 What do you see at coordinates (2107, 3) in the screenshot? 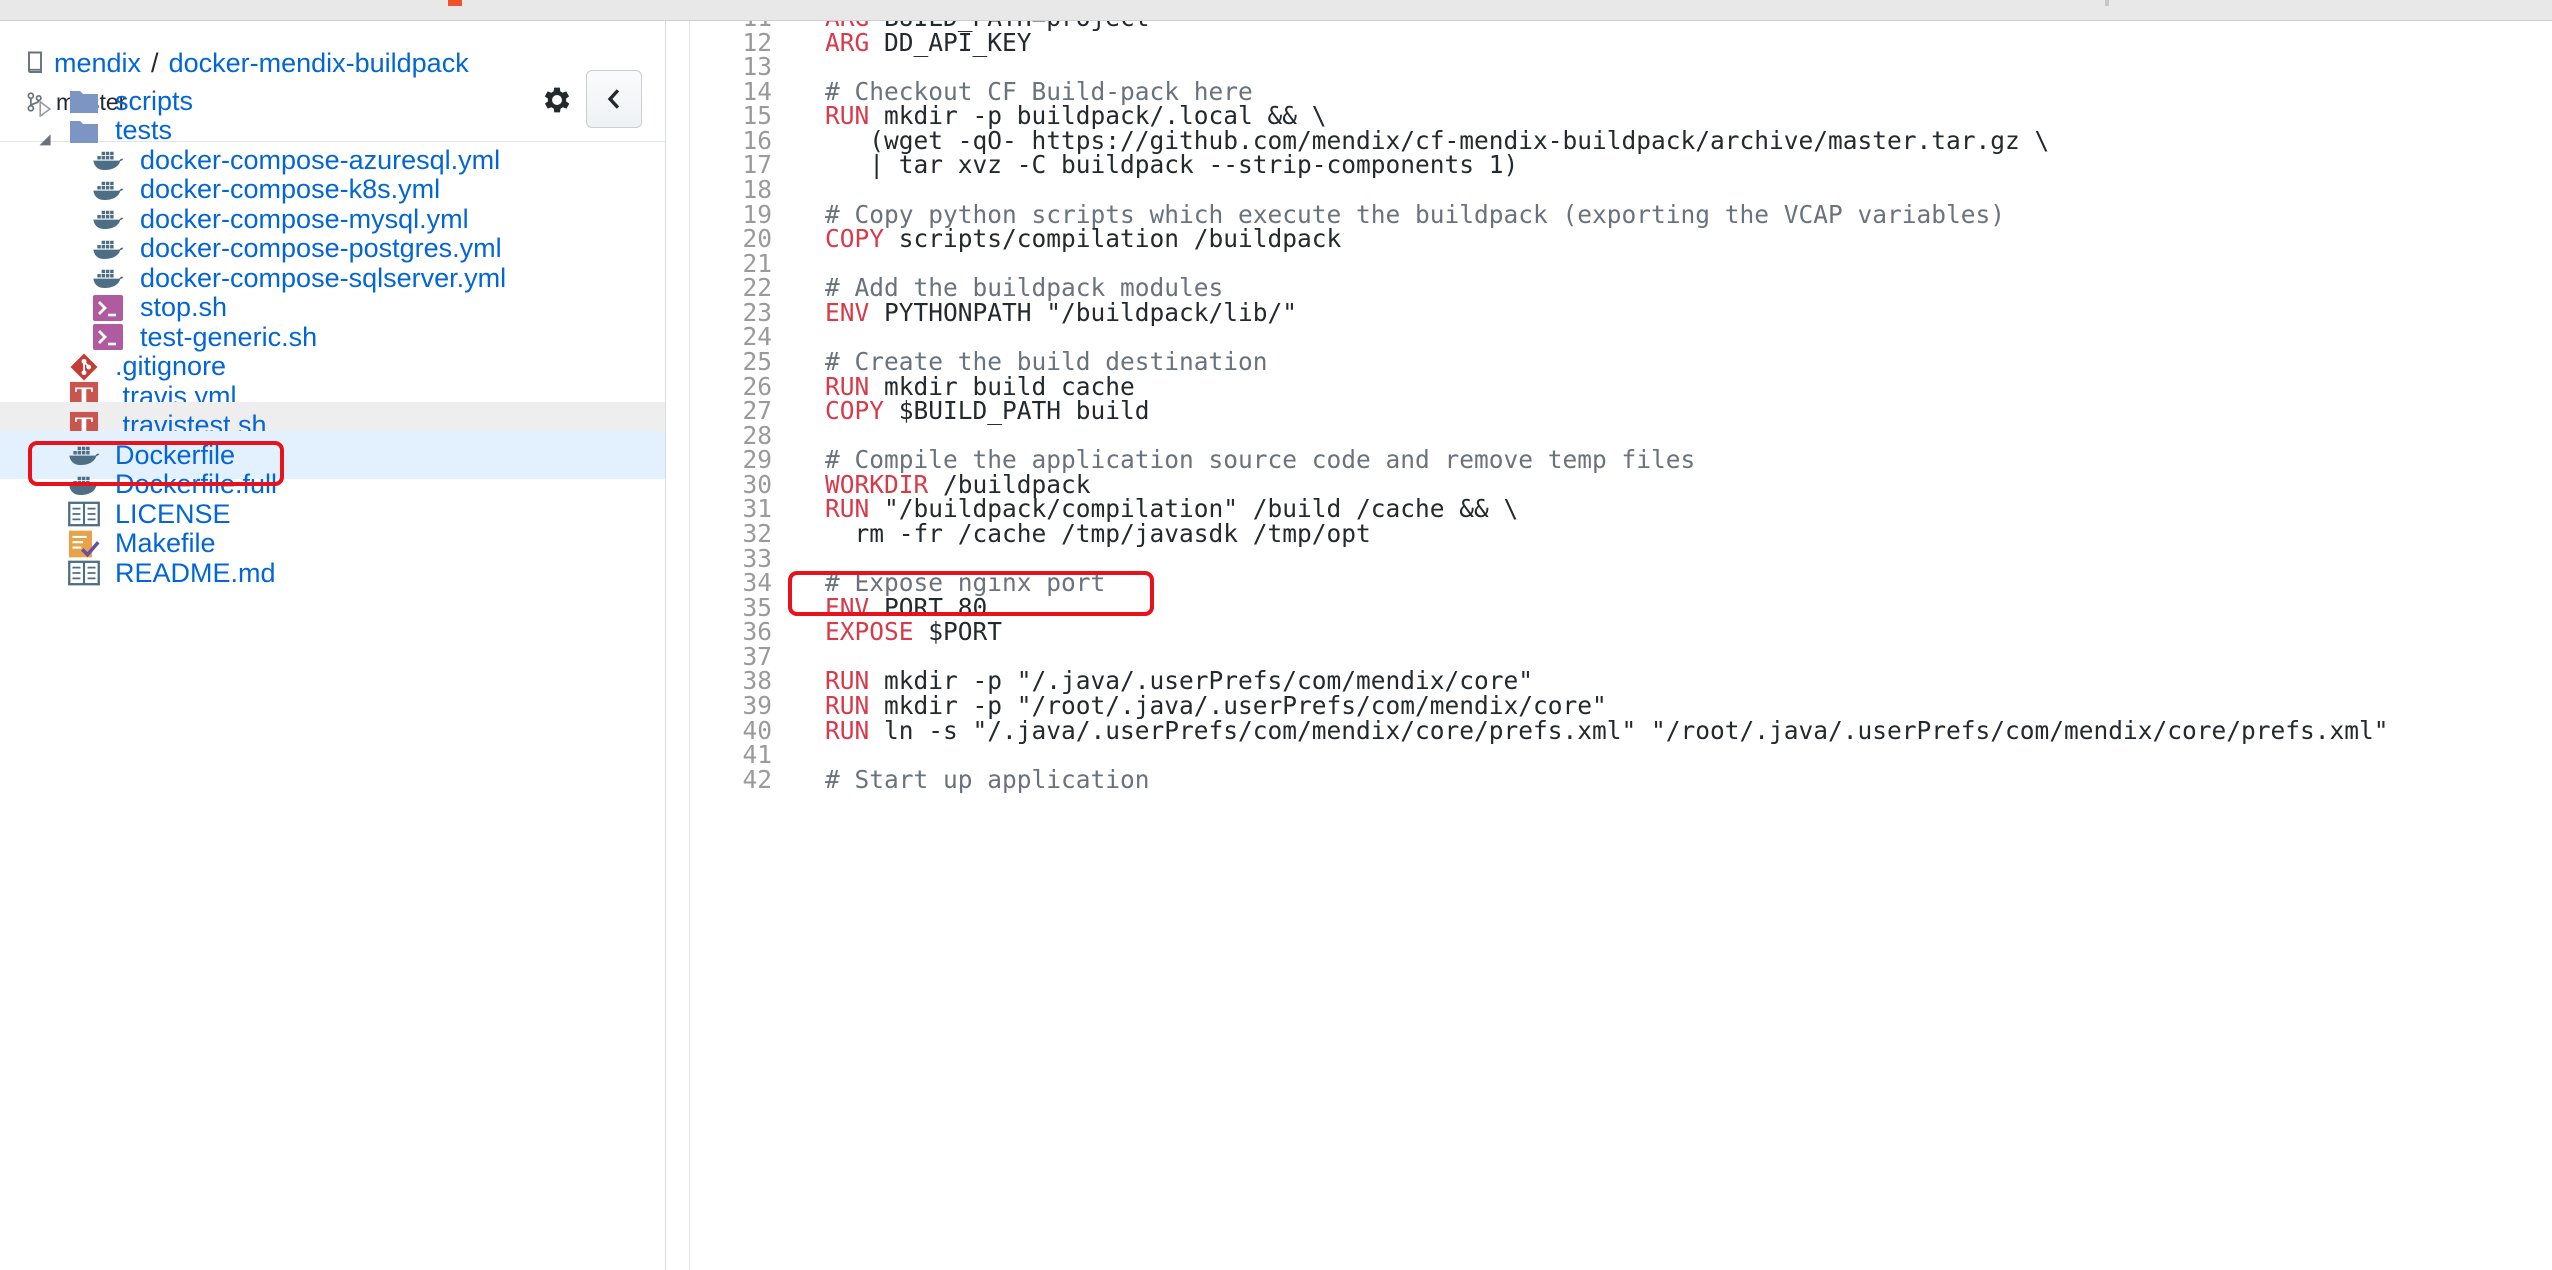
I see `top-bar-marker` at bounding box center [2107, 3].